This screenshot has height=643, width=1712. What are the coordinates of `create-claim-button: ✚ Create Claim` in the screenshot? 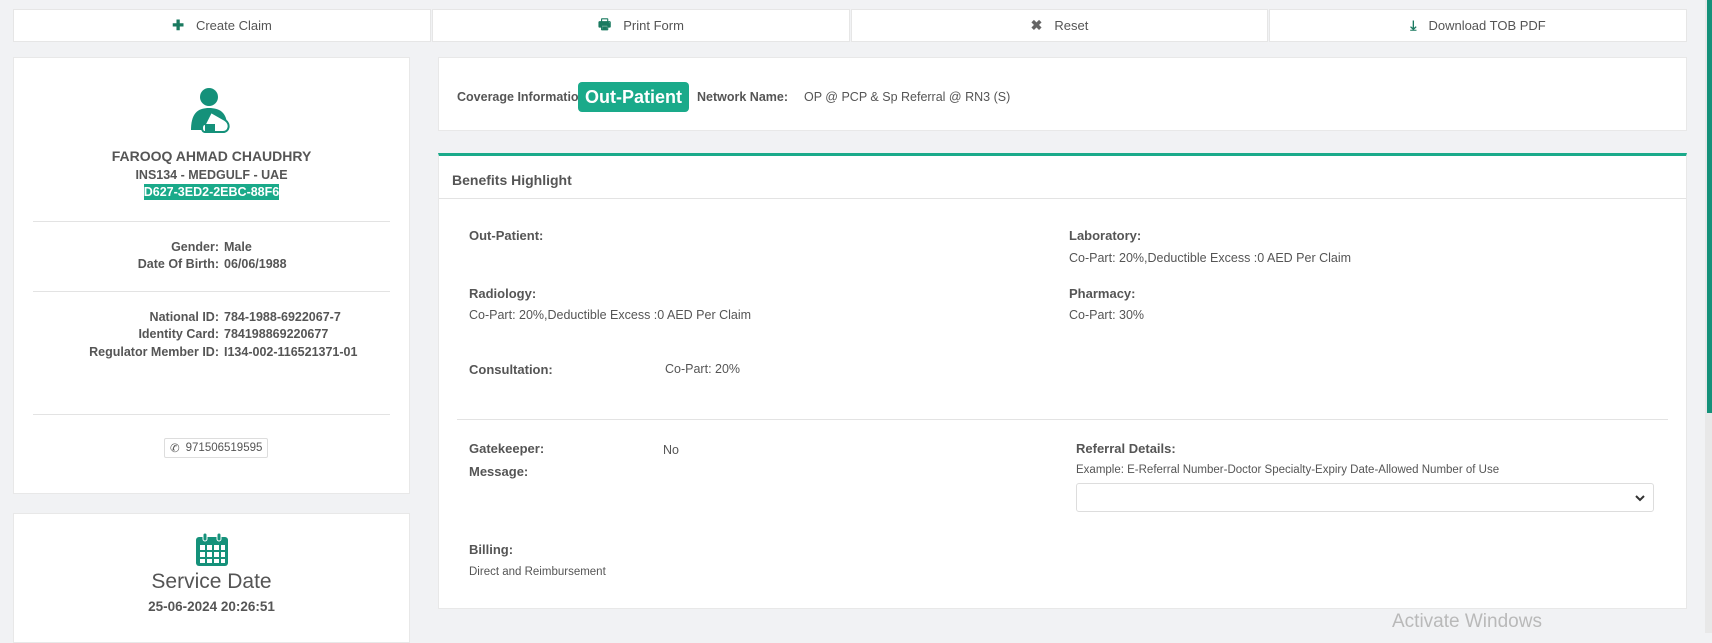 It's located at (222, 25).